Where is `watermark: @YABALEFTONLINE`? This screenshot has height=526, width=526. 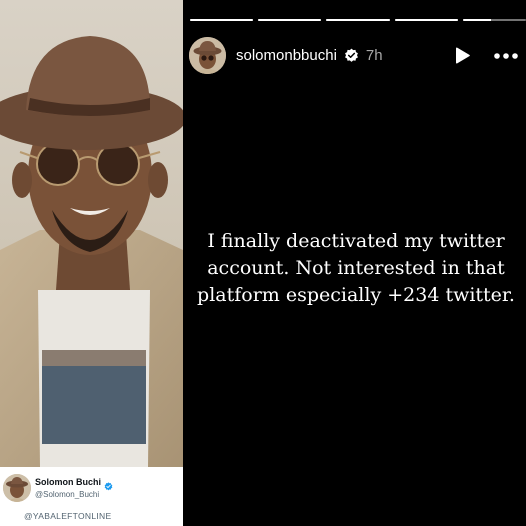 watermark: @YABALEFTONLINE is located at coordinates (68, 516).